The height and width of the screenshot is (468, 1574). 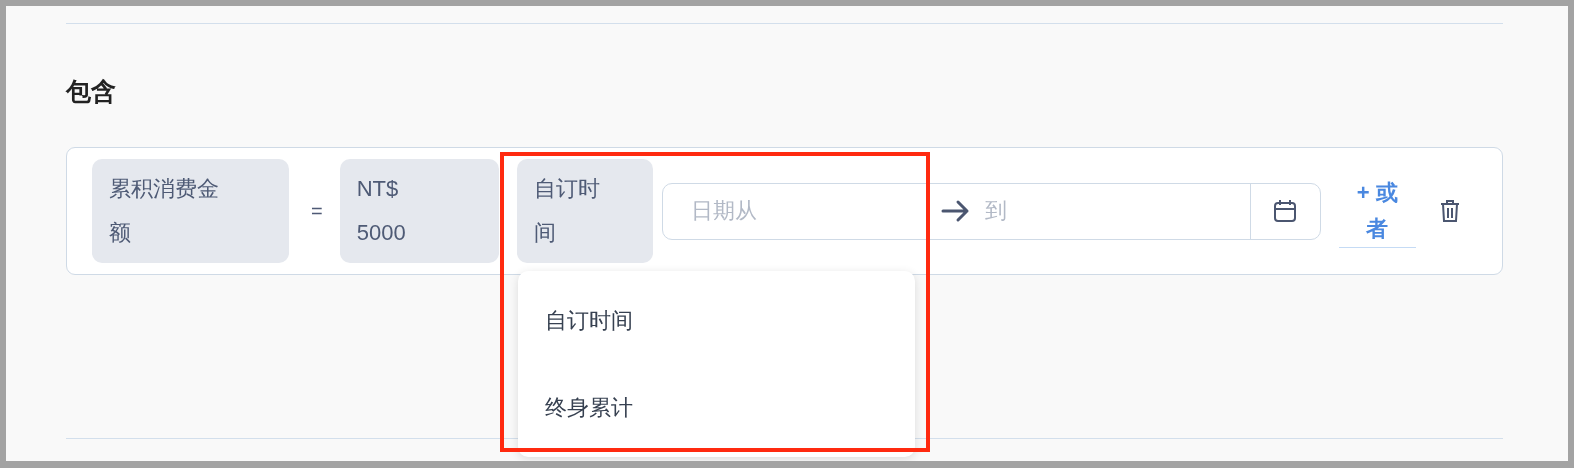 I want to click on date-range-field: 日期从 到, so click(x=991, y=211).